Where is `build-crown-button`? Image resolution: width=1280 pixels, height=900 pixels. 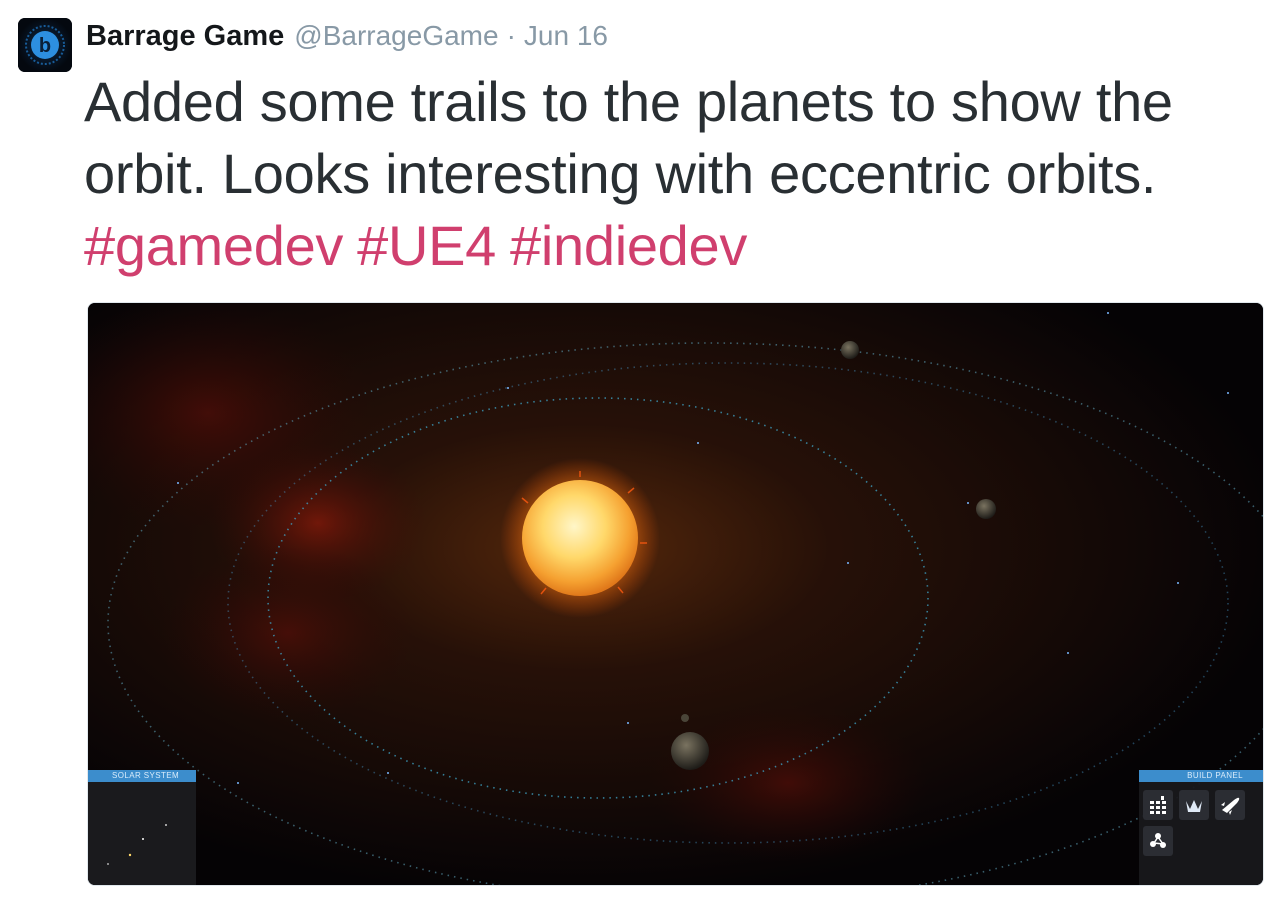 build-crown-button is located at coordinates (1194, 805).